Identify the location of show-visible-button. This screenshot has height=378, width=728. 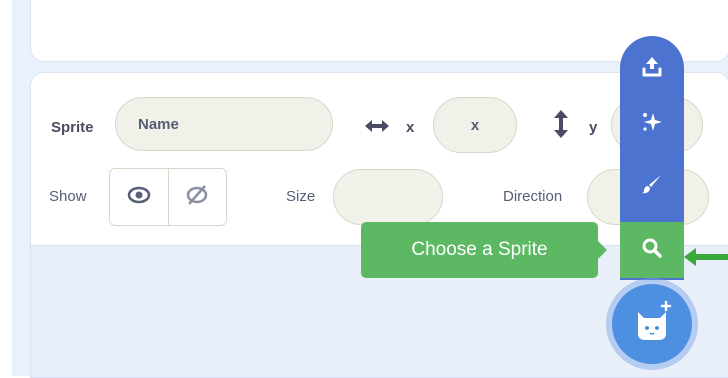
(139, 197).